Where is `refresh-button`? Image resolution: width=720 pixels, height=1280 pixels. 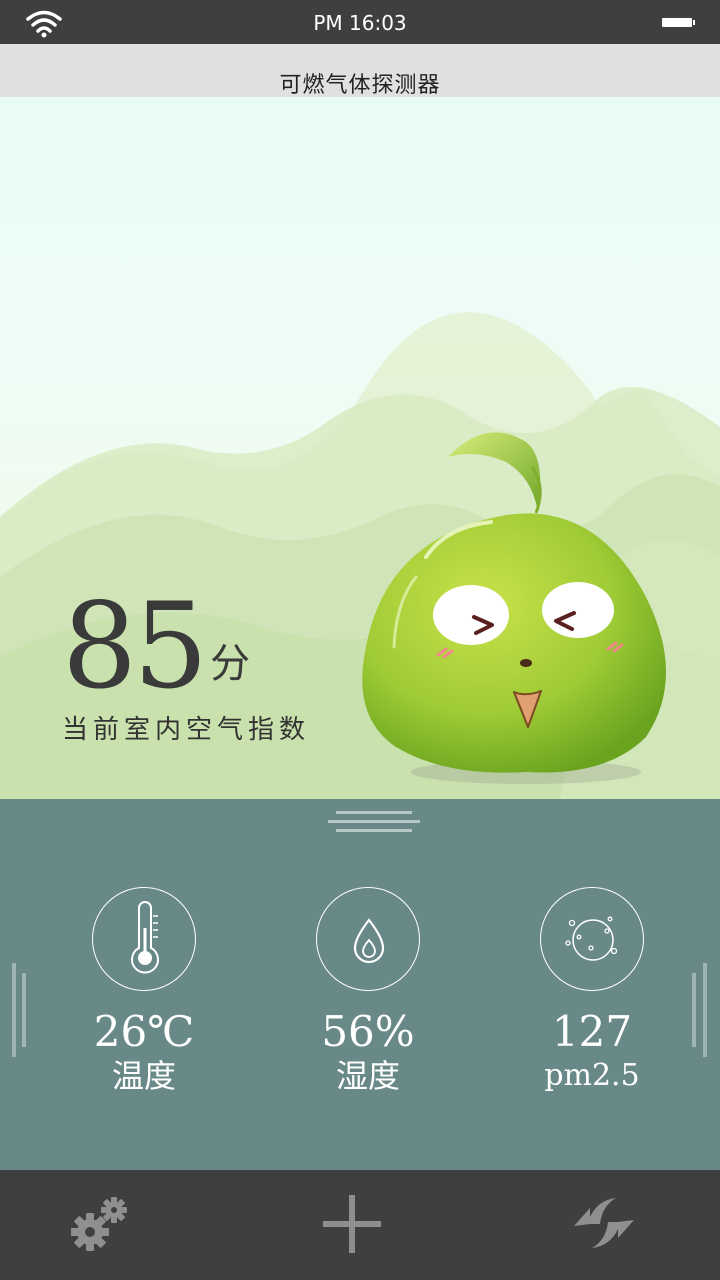
refresh-button is located at coordinates (604, 1225).